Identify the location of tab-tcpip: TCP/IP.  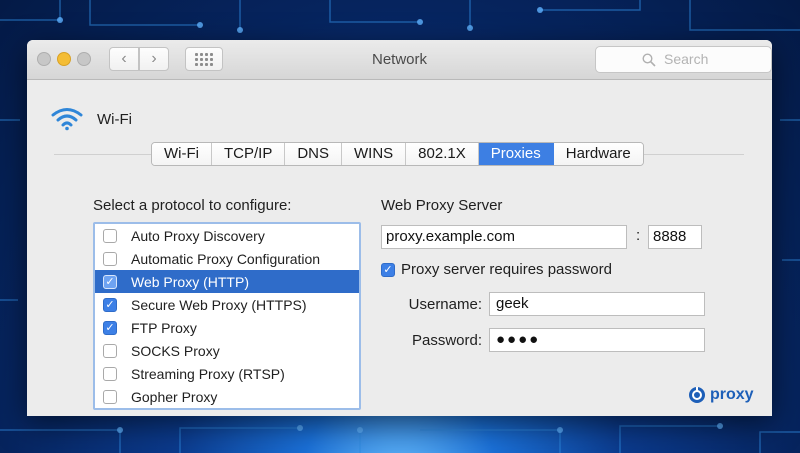
(248, 154).